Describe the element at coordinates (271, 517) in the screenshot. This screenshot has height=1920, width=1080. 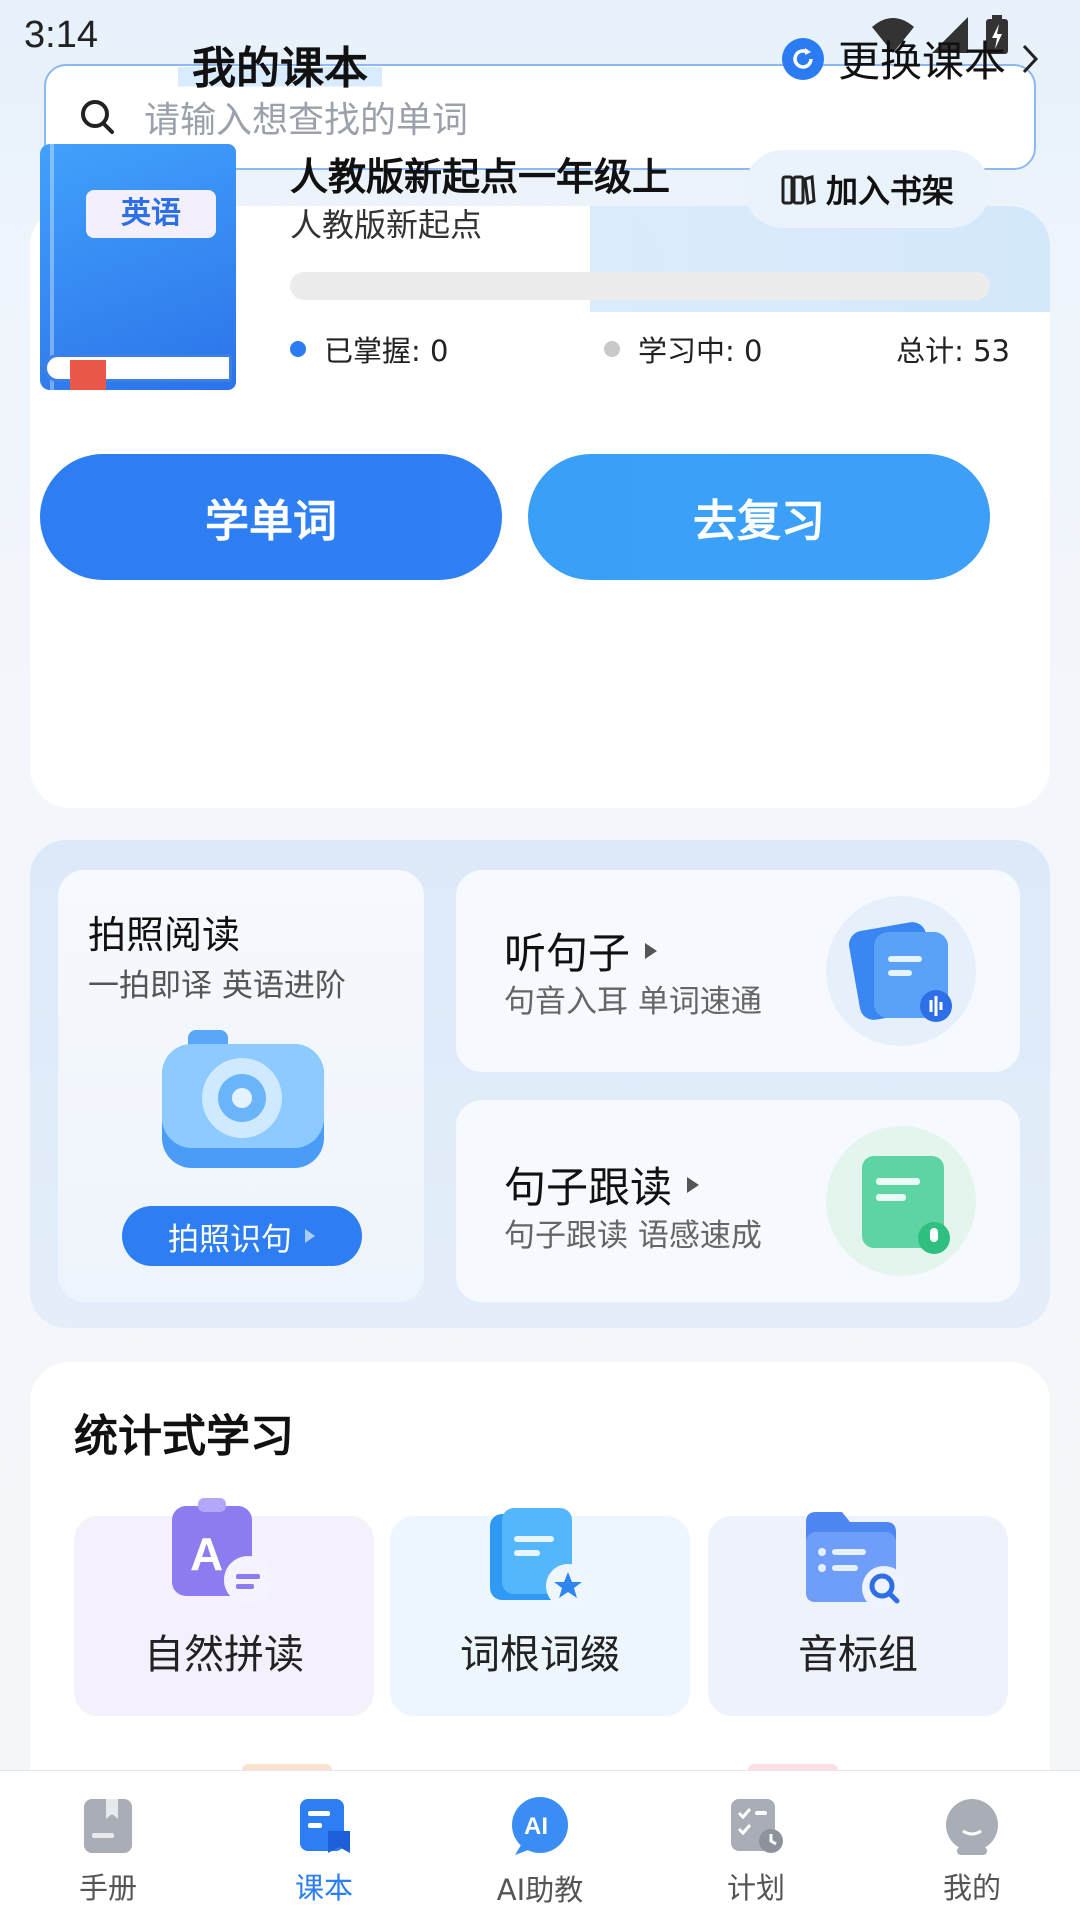
I see `learn-words-button: 学单词` at that location.